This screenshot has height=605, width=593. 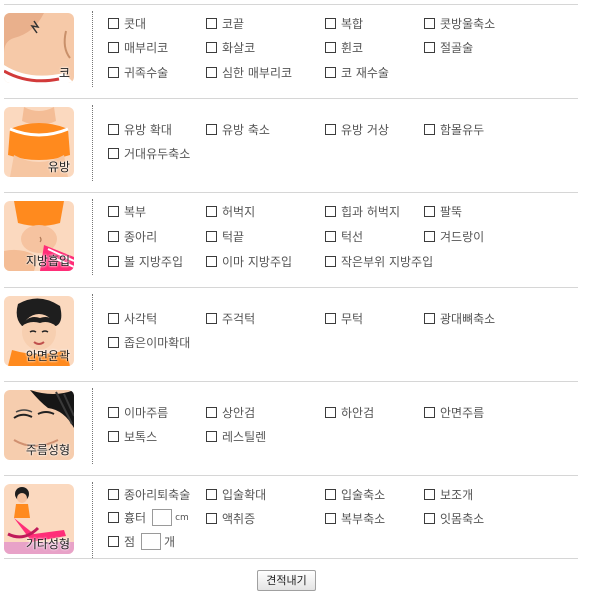 What do you see at coordinates (286, 580) in the screenshot?
I see `get-estimate-button: 견적내기` at bounding box center [286, 580].